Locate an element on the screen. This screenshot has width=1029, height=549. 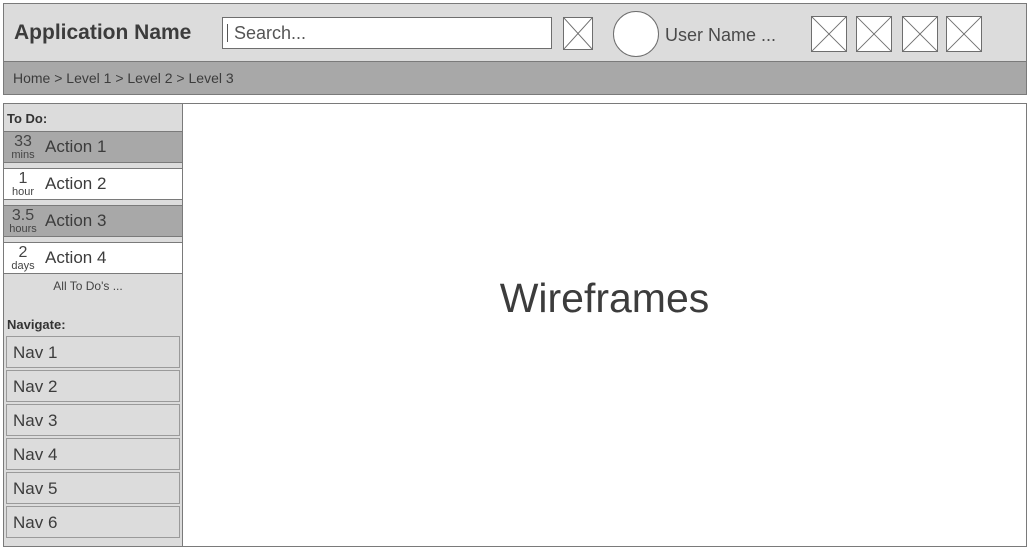
todo-item: 3.5 hours Action 3 is located at coordinates (93, 221).